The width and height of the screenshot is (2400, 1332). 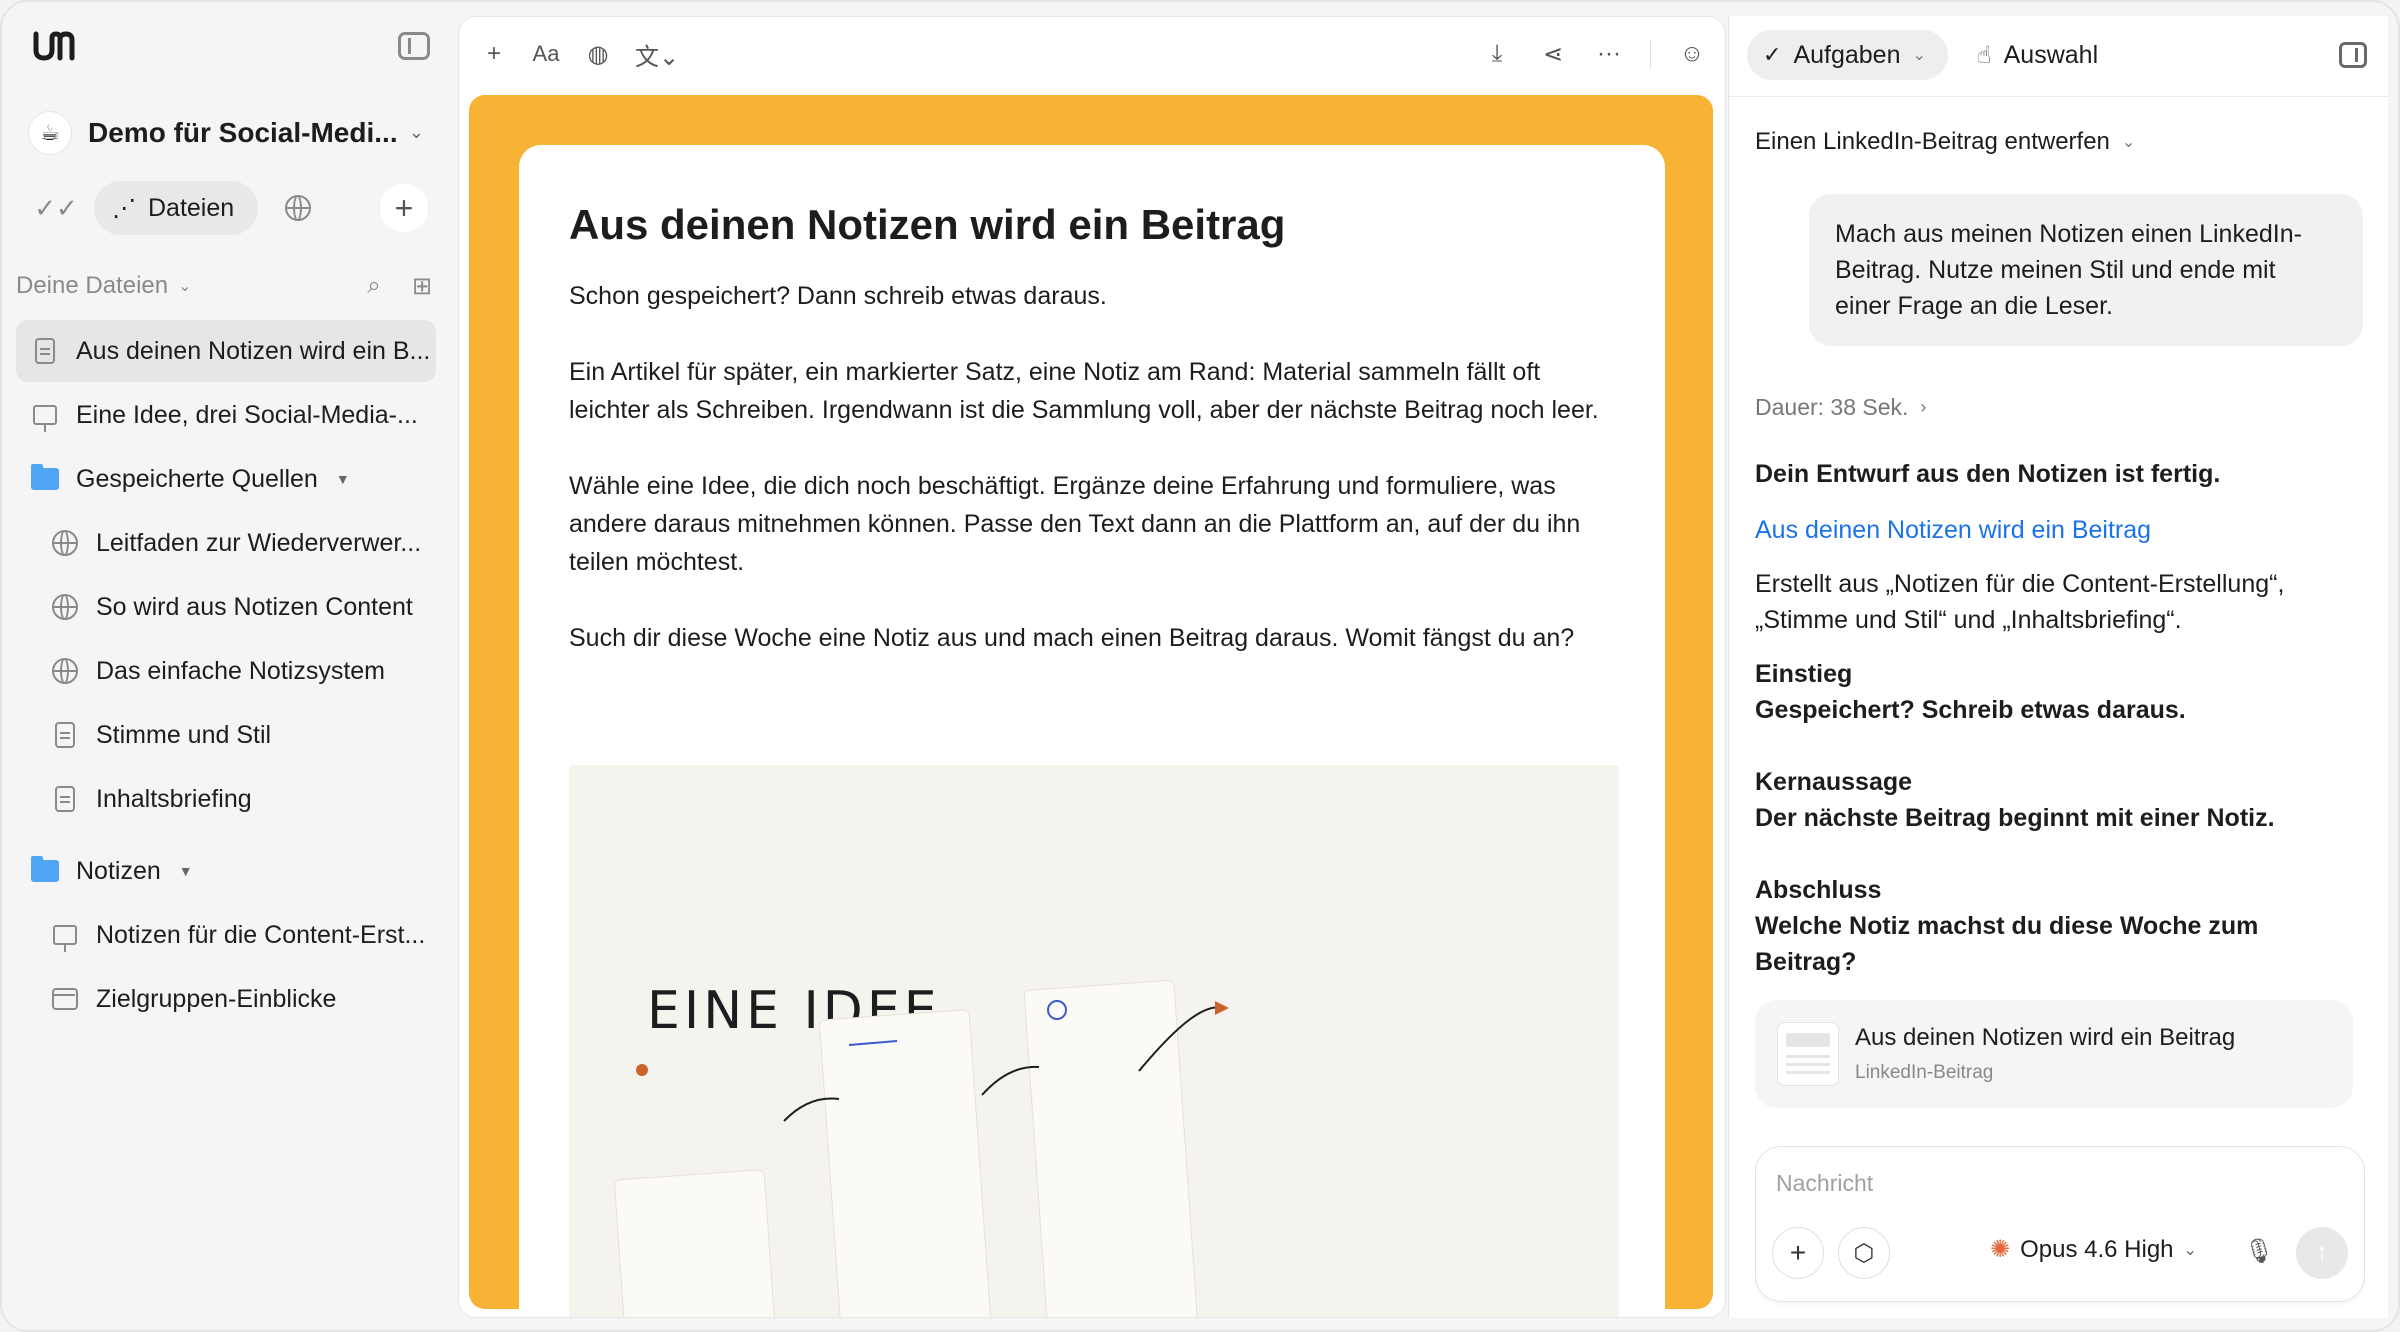 What do you see at coordinates (216, 998) in the screenshot?
I see `file-item-label: Zielgruppen-Einblicke` at bounding box center [216, 998].